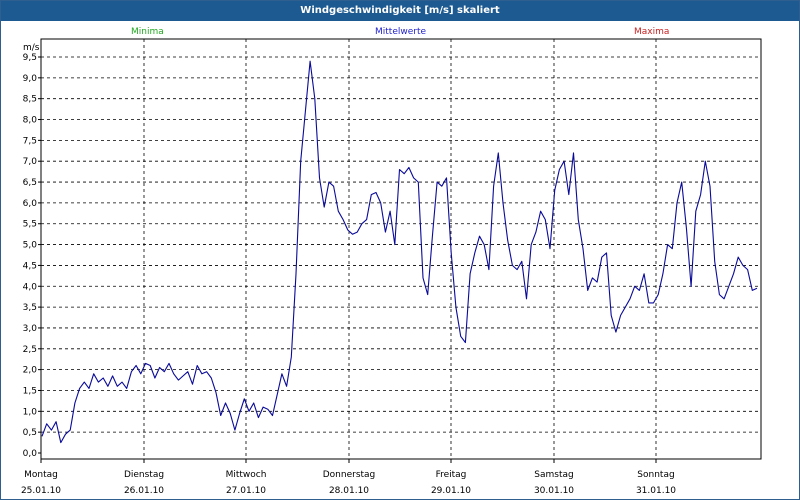 This screenshot has height=500, width=800. I want to click on y-tick-label: 8,0, so click(30, 121).